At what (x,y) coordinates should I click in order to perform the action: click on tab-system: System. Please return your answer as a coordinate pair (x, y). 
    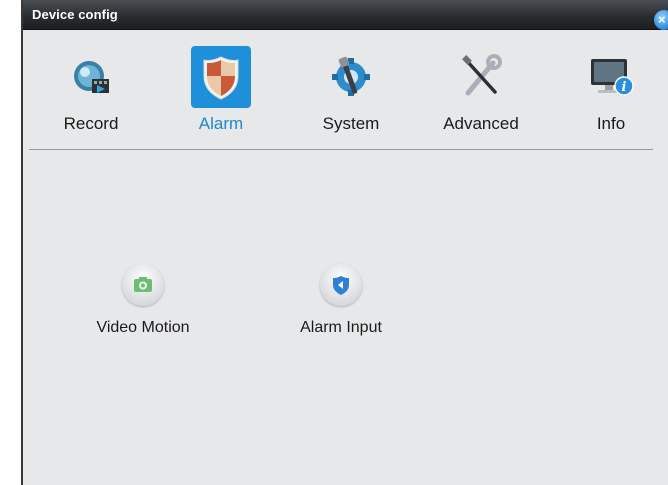
    Looking at the image, I should click on (351, 89).